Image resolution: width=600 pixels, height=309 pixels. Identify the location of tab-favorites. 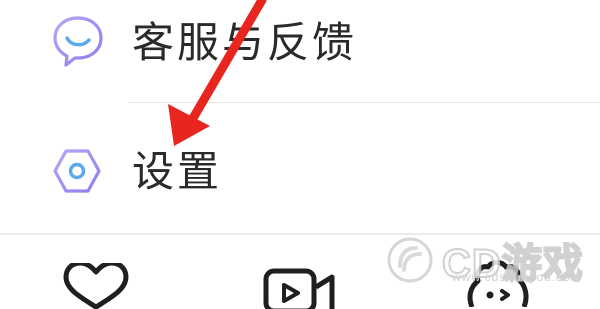
(110, 272).